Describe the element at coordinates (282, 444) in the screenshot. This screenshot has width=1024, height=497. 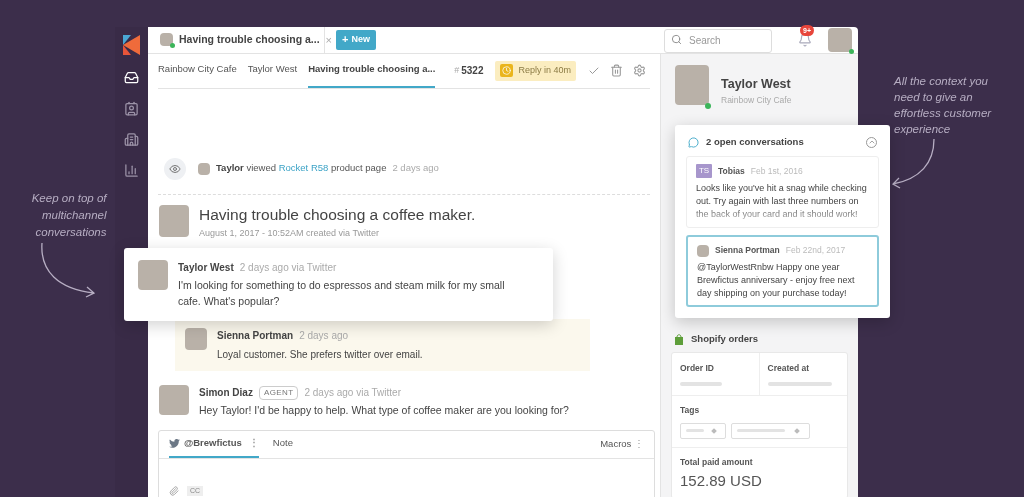
I see `channel-tab: Note` at that location.